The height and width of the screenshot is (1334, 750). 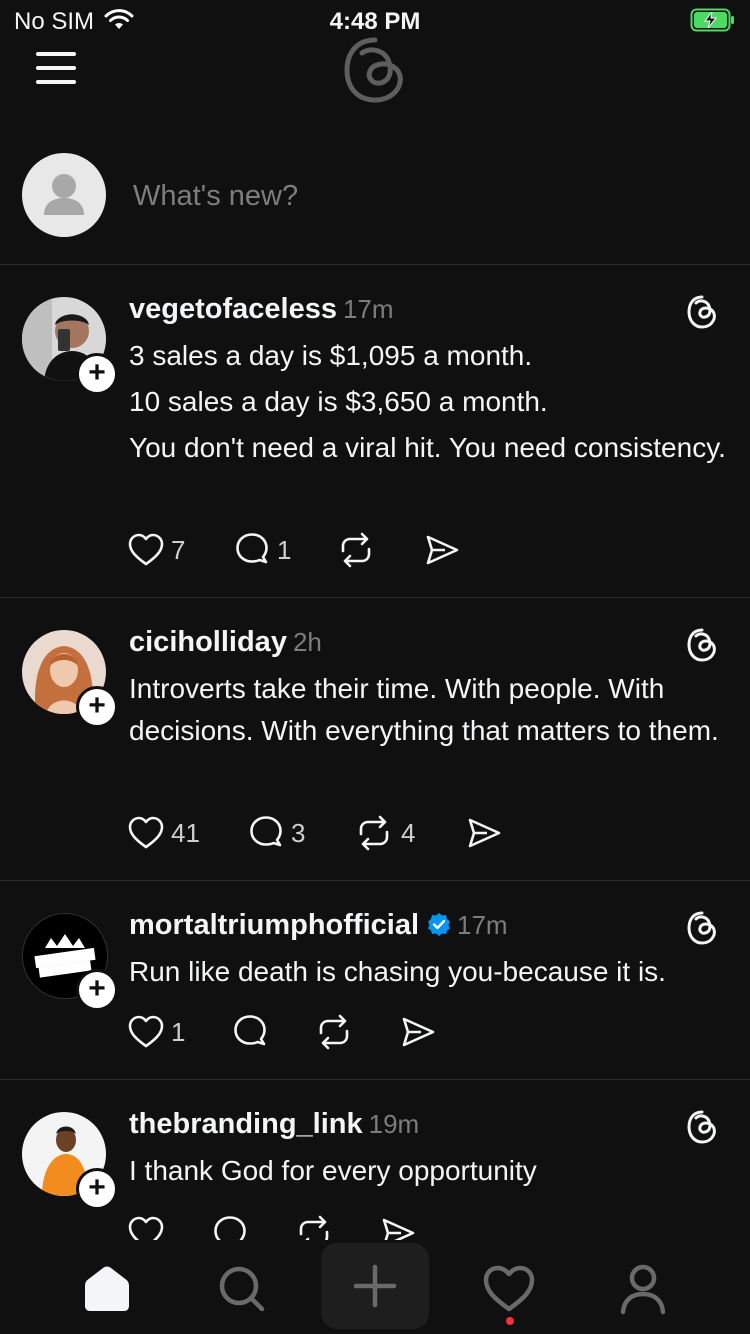 I want to click on repost-count: 4, so click(x=408, y=833).